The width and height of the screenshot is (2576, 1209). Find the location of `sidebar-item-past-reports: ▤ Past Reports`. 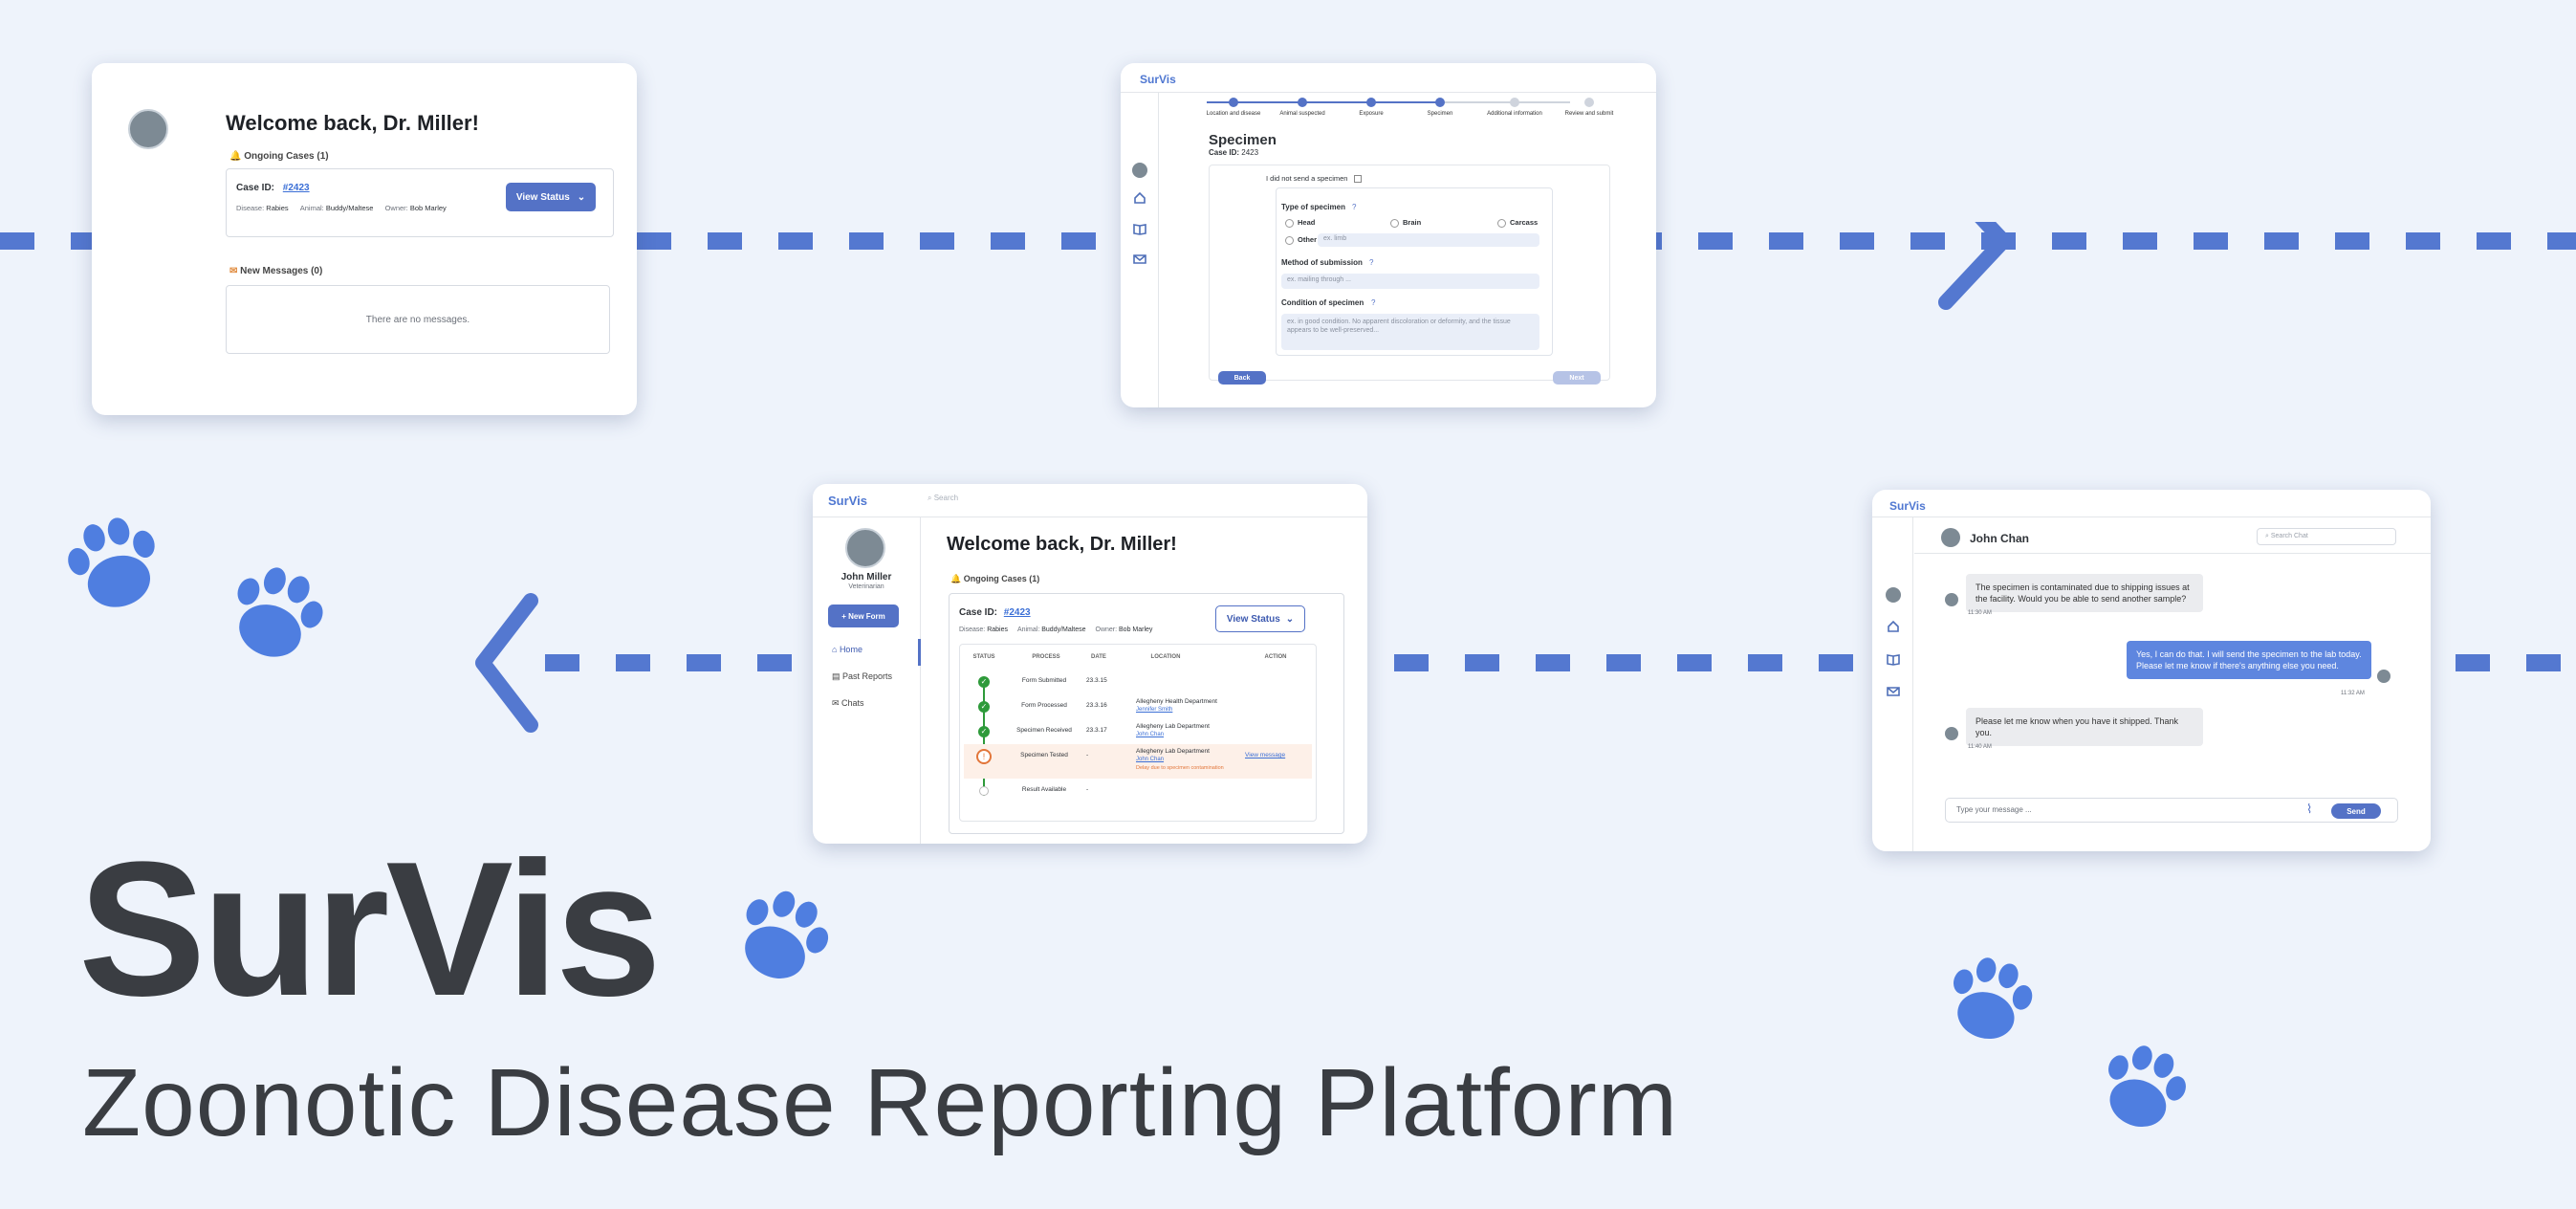

sidebar-item-past-reports: ▤ Past Reports is located at coordinates (862, 677).